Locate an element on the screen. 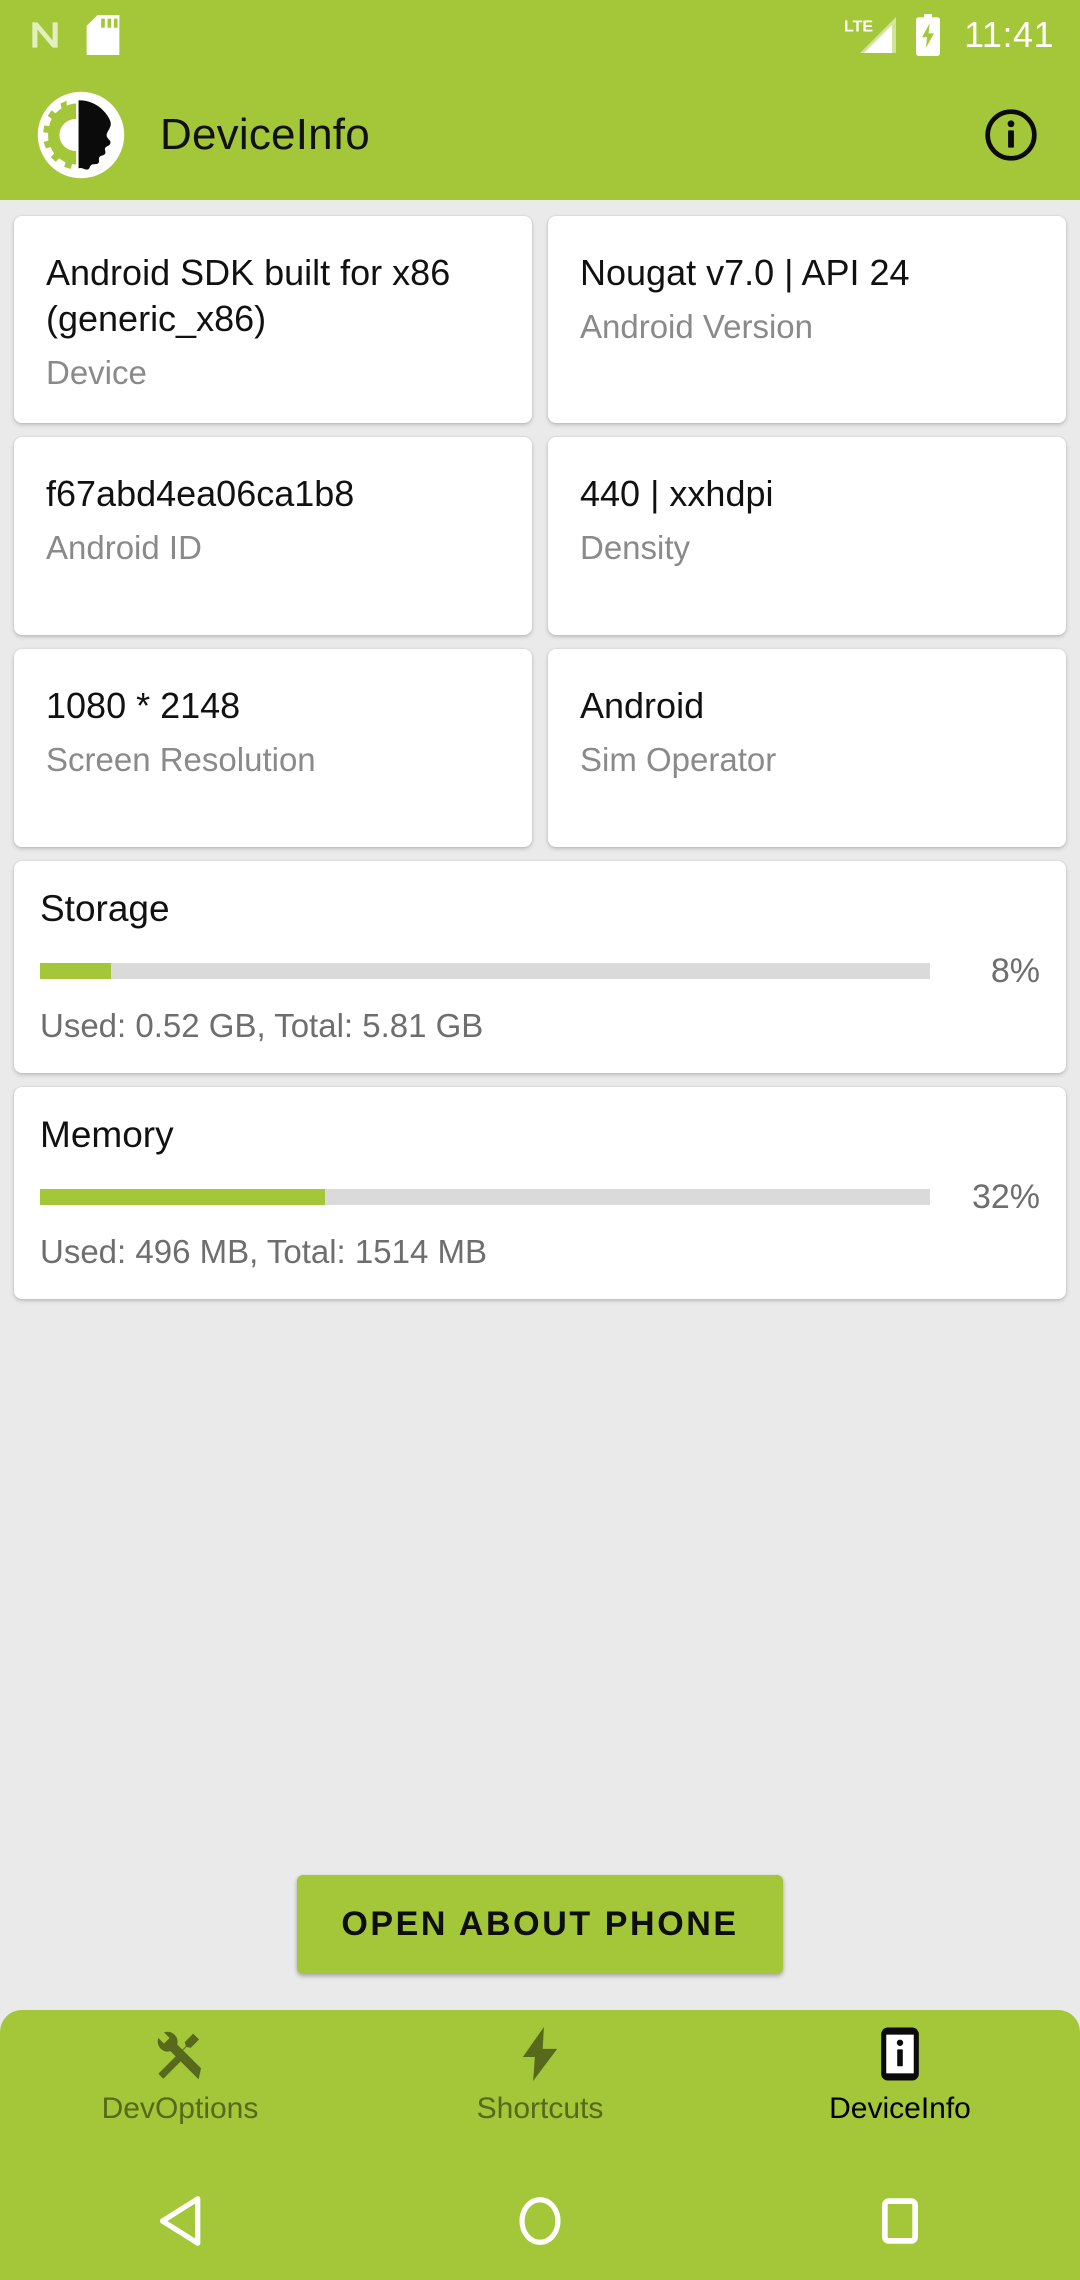 Image resolution: width=1080 pixels, height=2280 pixels. status-bar-left-icons is located at coordinates (73, 35).